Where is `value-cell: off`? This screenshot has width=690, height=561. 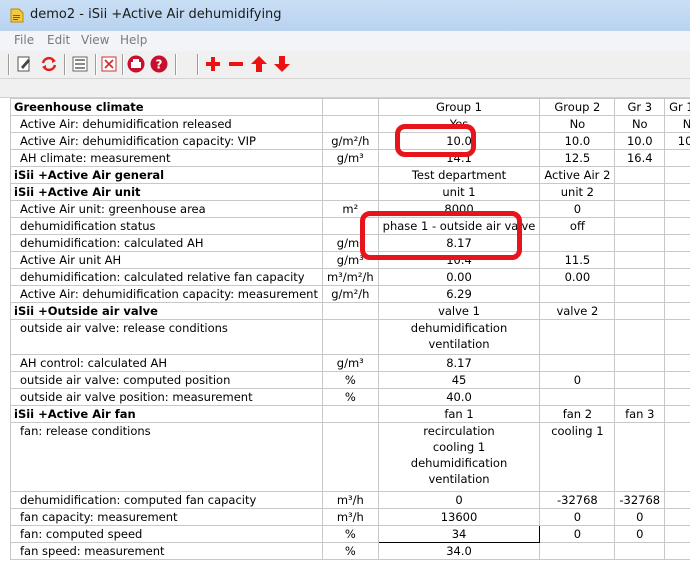 value-cell: off is located at coordinates (577, 226).